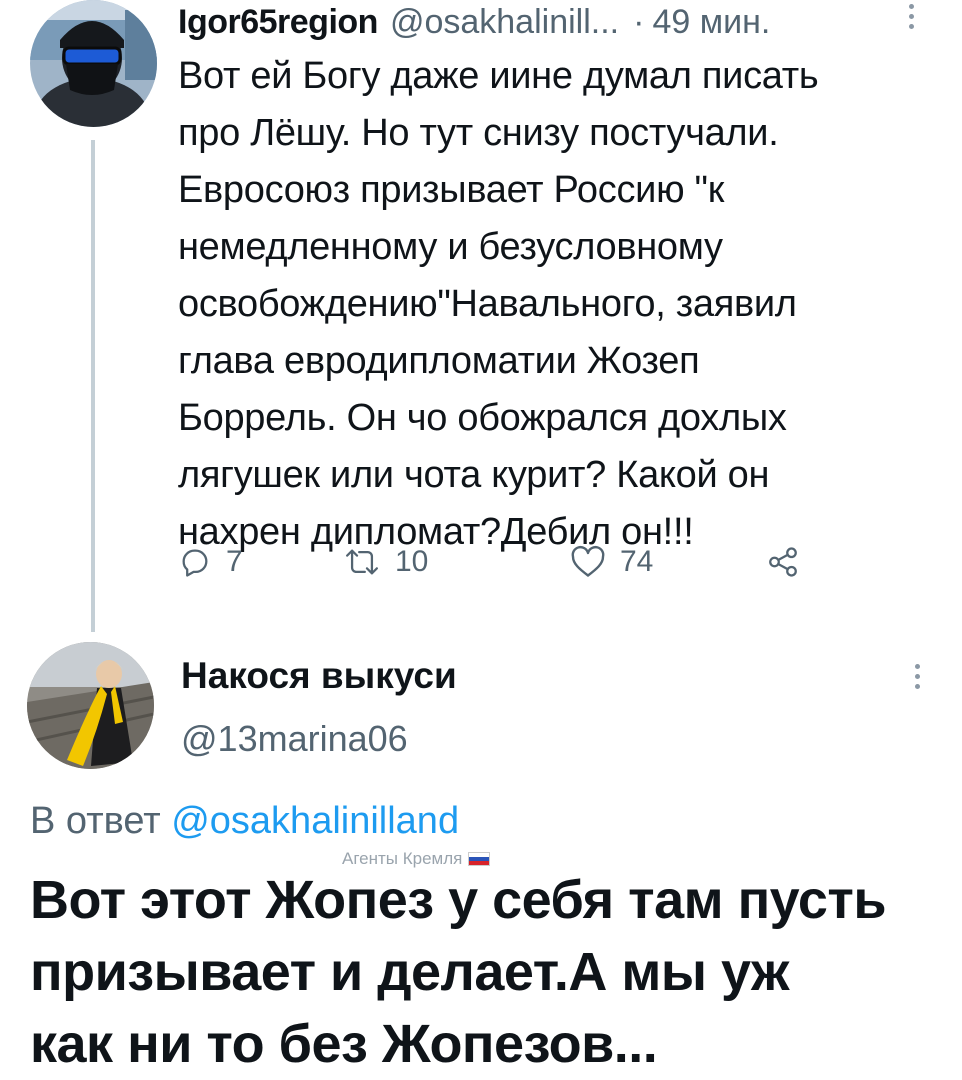 This screenshot has height=1080, width=962. Describe the element at coordinates (385, 562) in the screenshot. I see `retweet-button: 10` at that location.